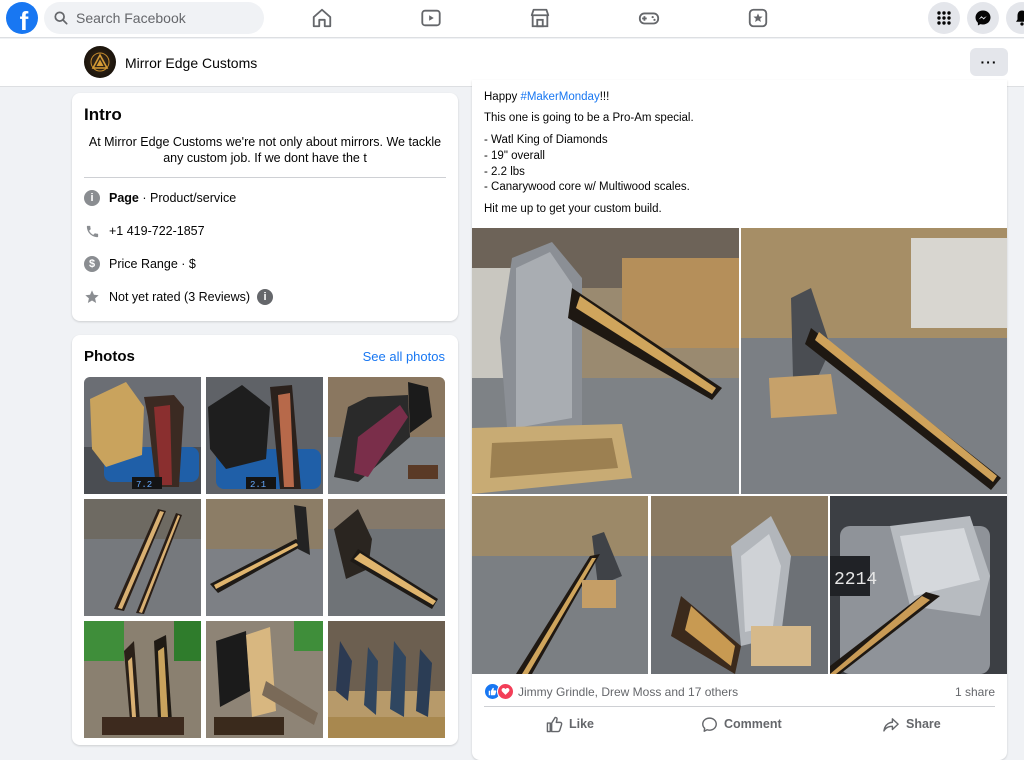 Image resolution: width=1024 pixels, height=760 pixels. Describe the element at coordinates (628, 692) in the screenshot. I see `reactors-names: Jimmy Grindle, Drew Moss and 17 others` at that location.